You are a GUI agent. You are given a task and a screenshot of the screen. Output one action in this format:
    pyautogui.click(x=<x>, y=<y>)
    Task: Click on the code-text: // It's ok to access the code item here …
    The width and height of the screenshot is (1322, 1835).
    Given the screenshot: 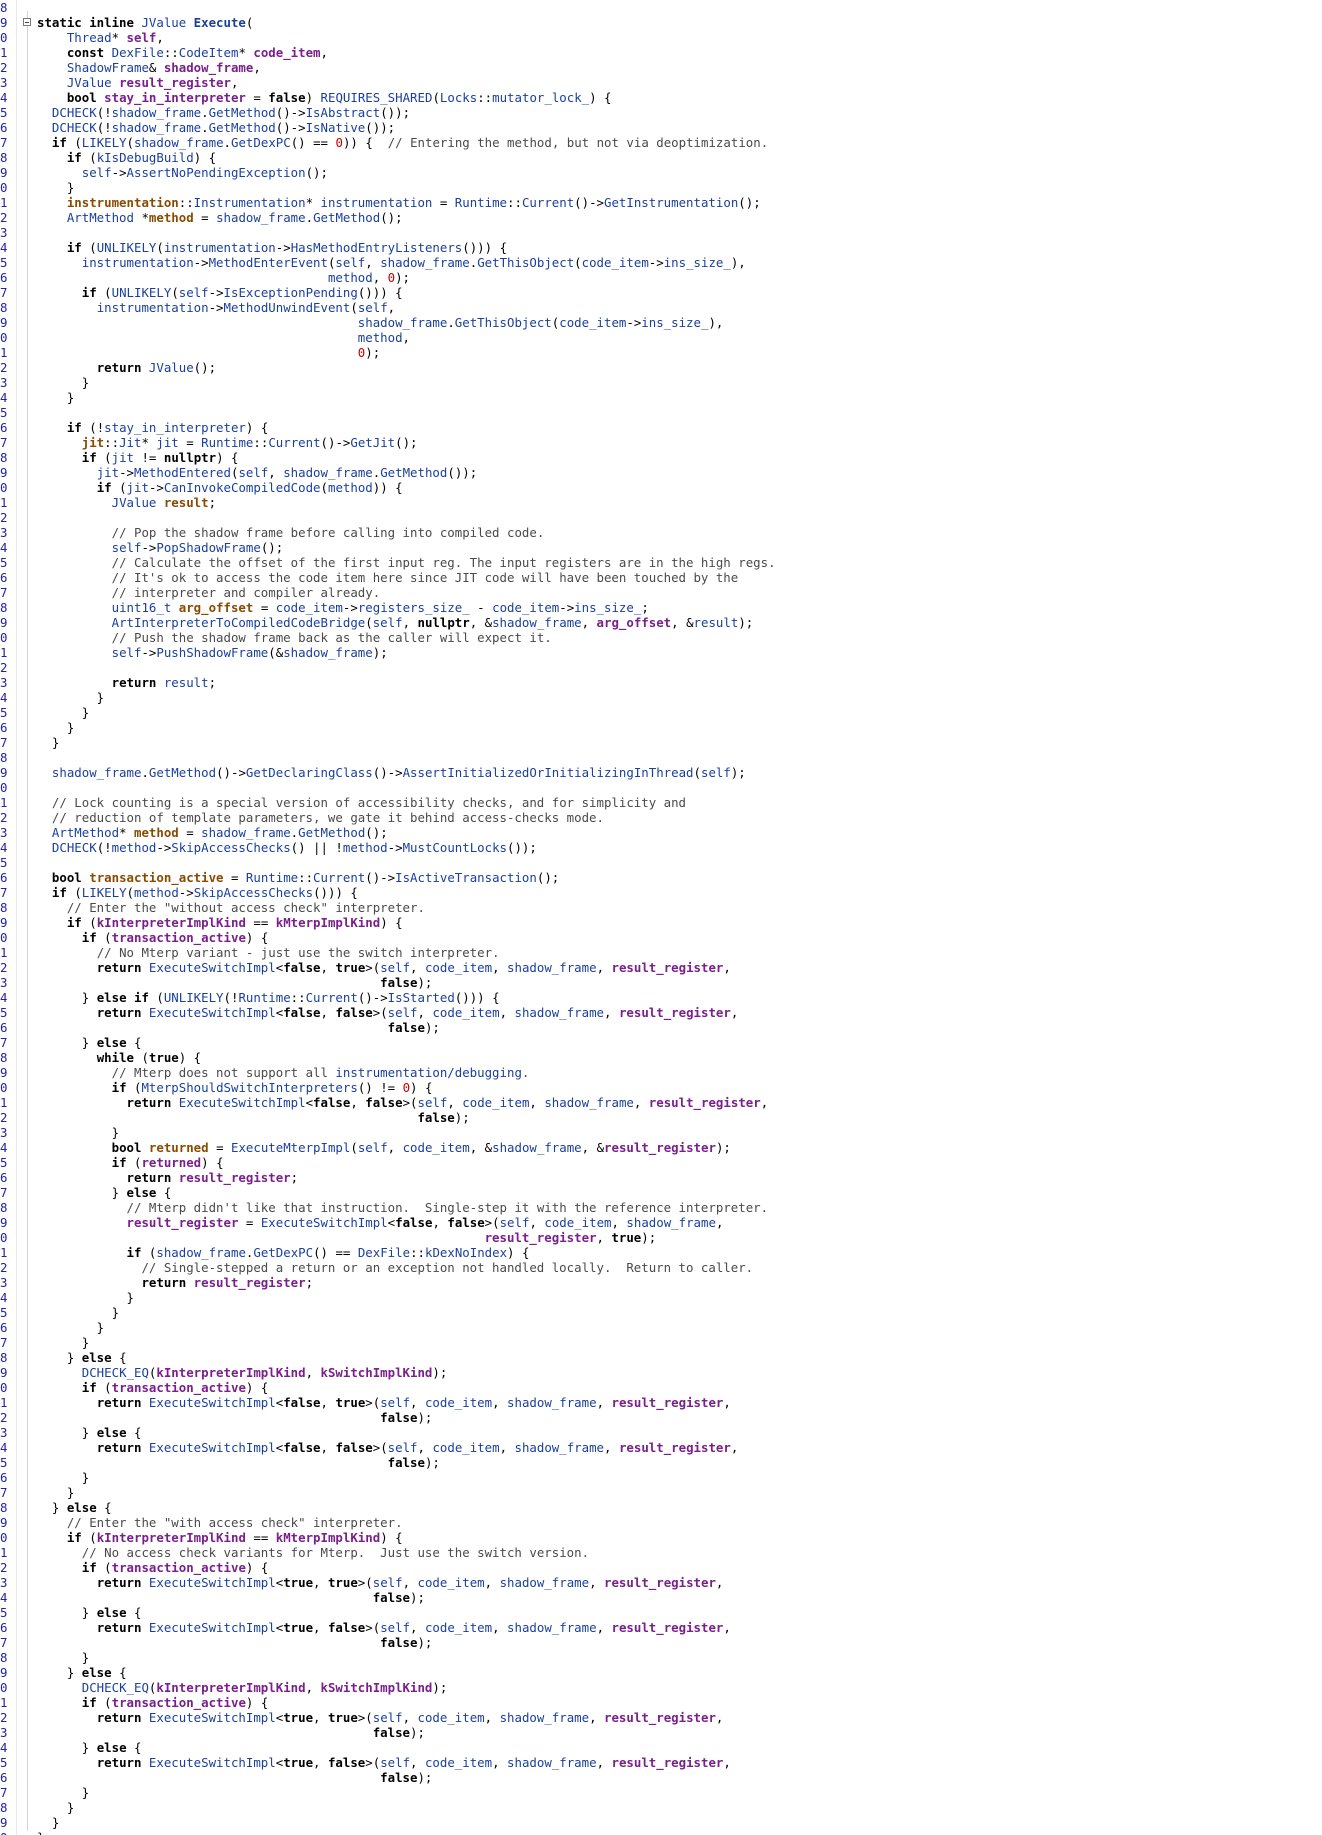 What is the action you would take?
    pyautogui.click(x=388, y=577)
    